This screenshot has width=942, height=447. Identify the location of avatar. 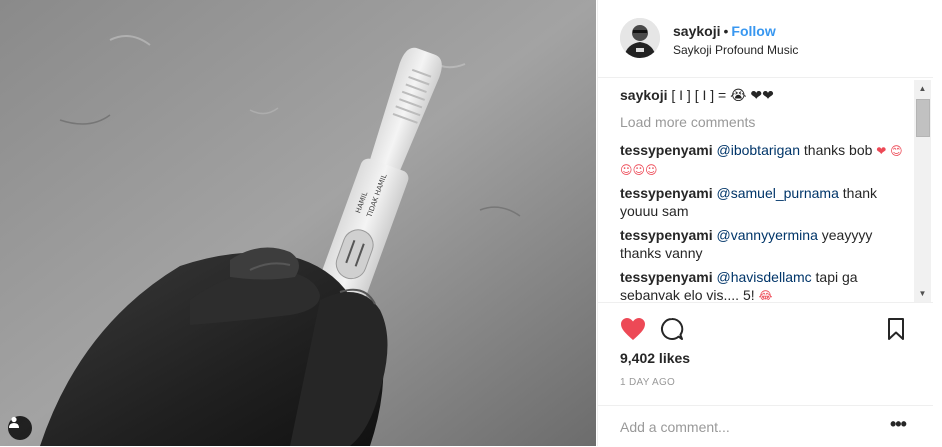
(640, 38).